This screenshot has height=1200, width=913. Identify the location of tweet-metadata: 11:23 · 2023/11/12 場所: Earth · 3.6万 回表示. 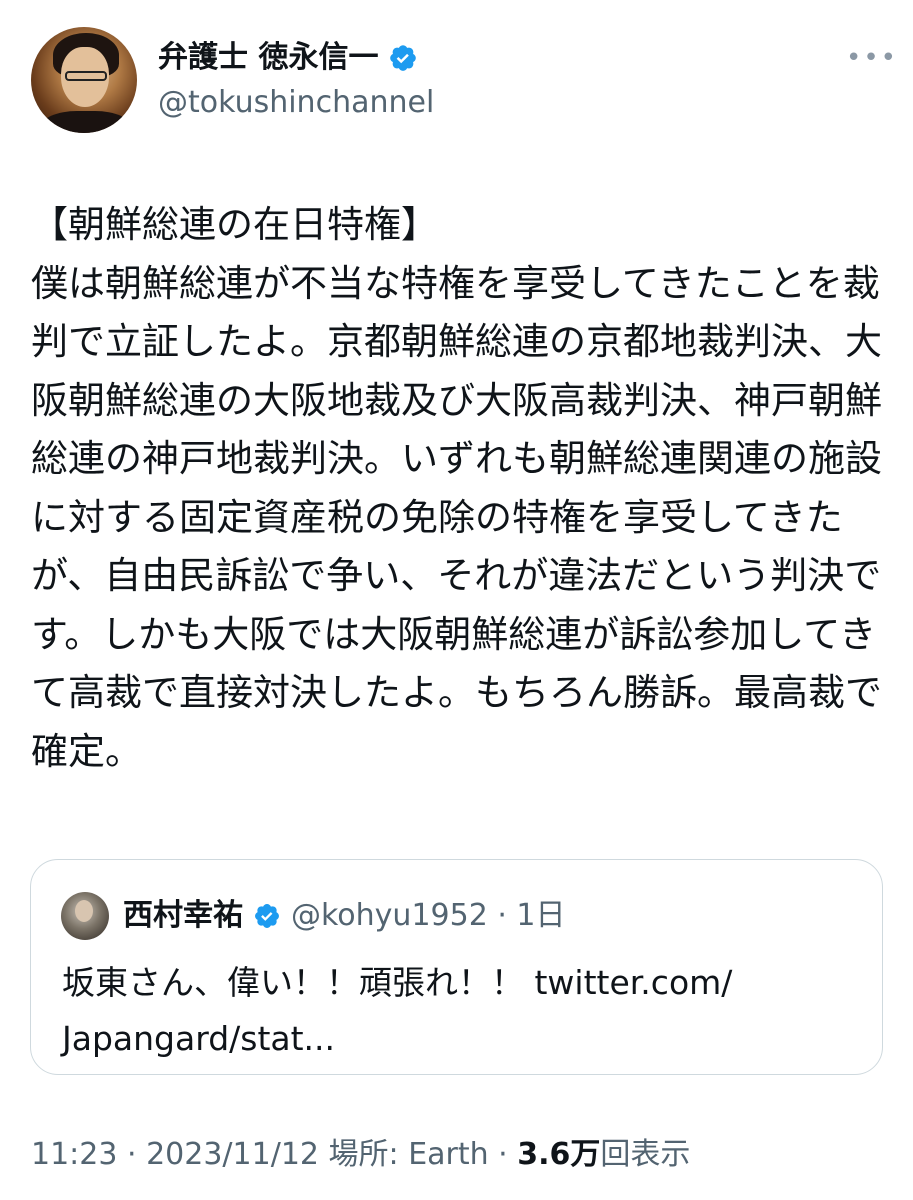
(360, 1155).